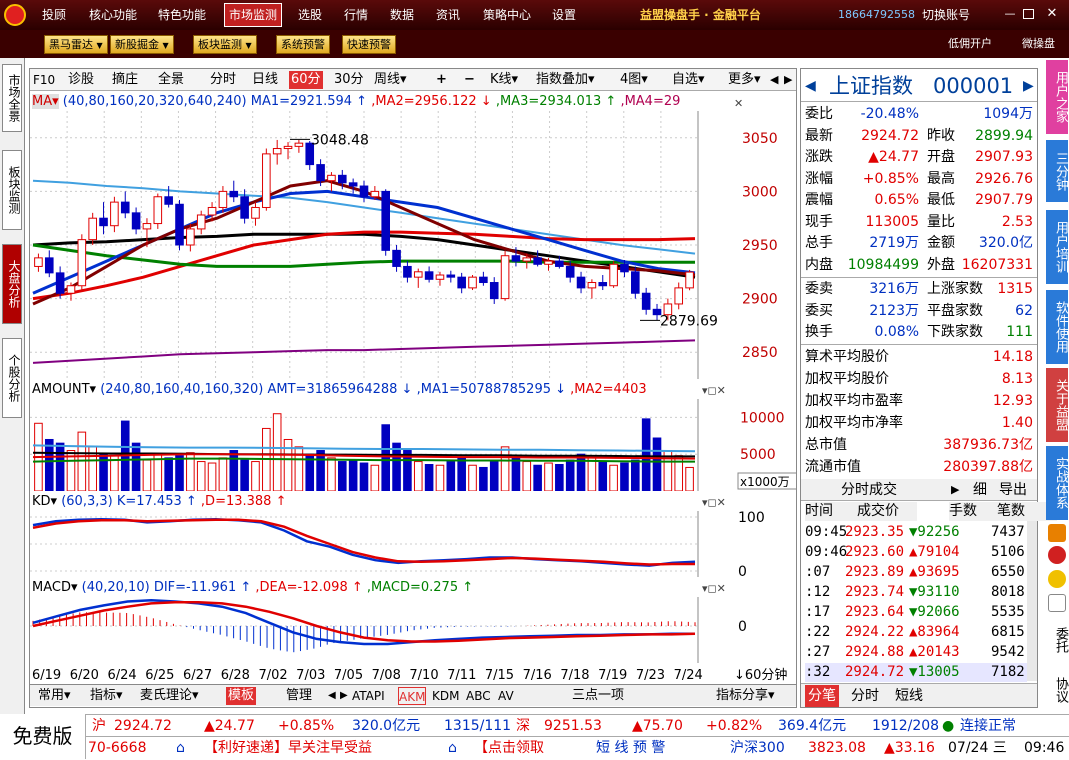 The height and width of the screenshot is (760, 1069). Describe the element at coordinates (1028, 86) in the screenshot. I see `next-stock-icon: ▶` at that location.